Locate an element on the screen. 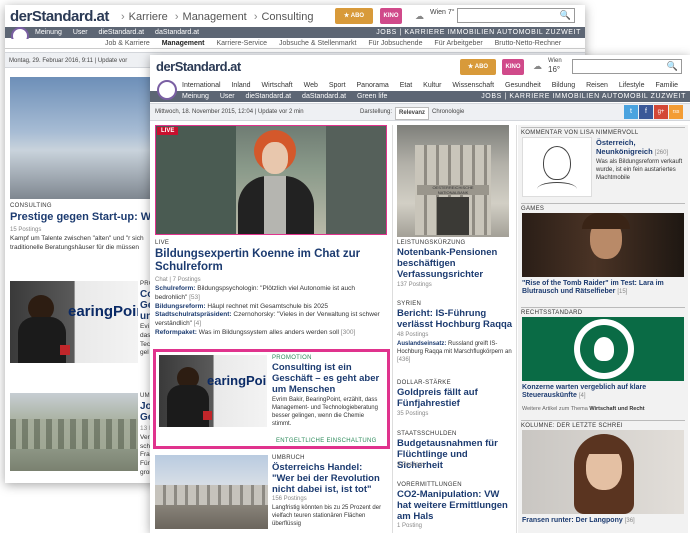 The width and height of the screenshot is (690, 533). siren-figure is located at coordinates (604, 349).